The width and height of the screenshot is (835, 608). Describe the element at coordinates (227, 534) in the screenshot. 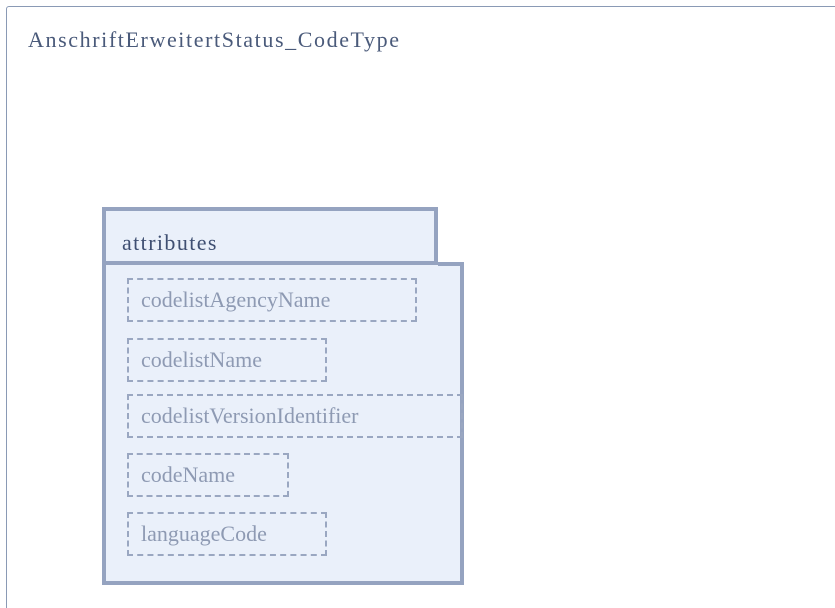

I see `attribute-language-code: languageCode` at that location.